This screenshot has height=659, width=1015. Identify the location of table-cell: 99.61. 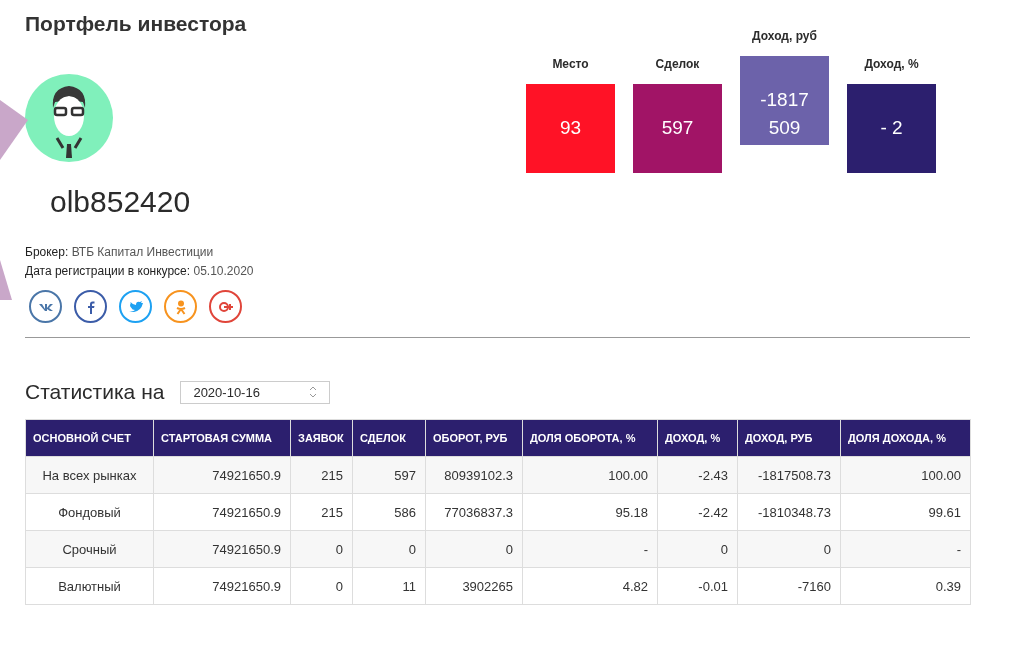
(905, 512).